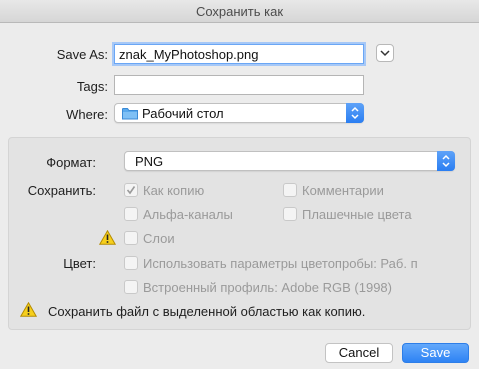 The image size is (479, 369). I want to click on format-value: PNG, so click(149, 161).